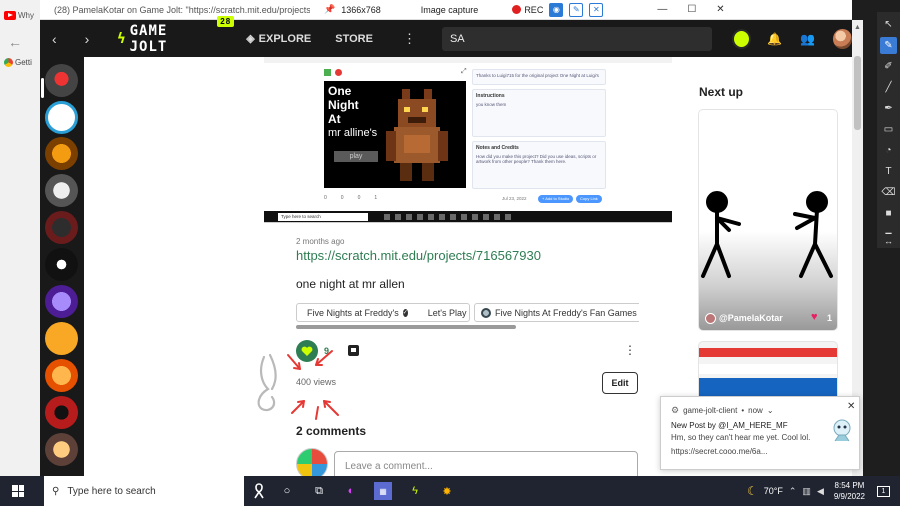 The width and height of the screenshot is (900, 506). Describe the element at coordinates (61, 412) in the screenshot. I see `community-red` at that location.